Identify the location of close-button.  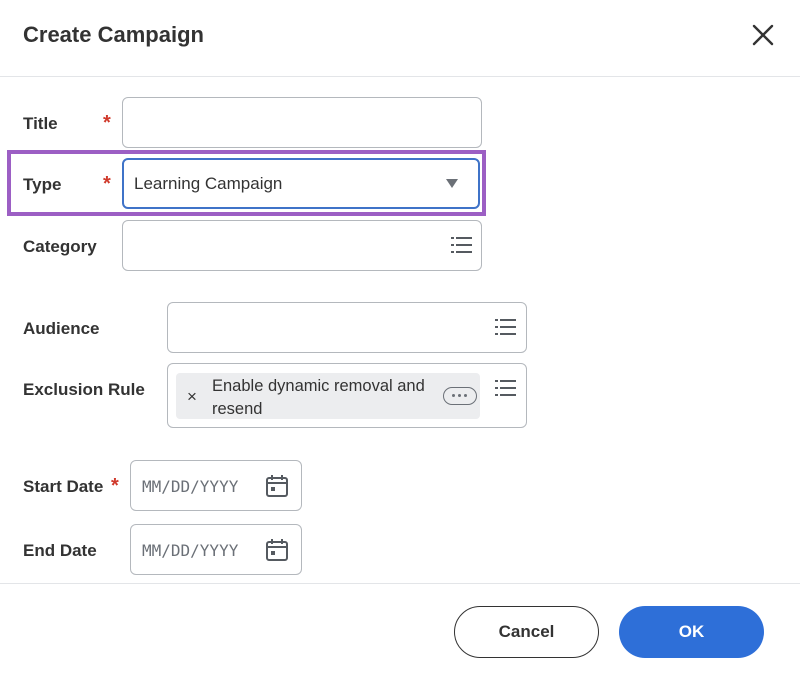
(763, 35).